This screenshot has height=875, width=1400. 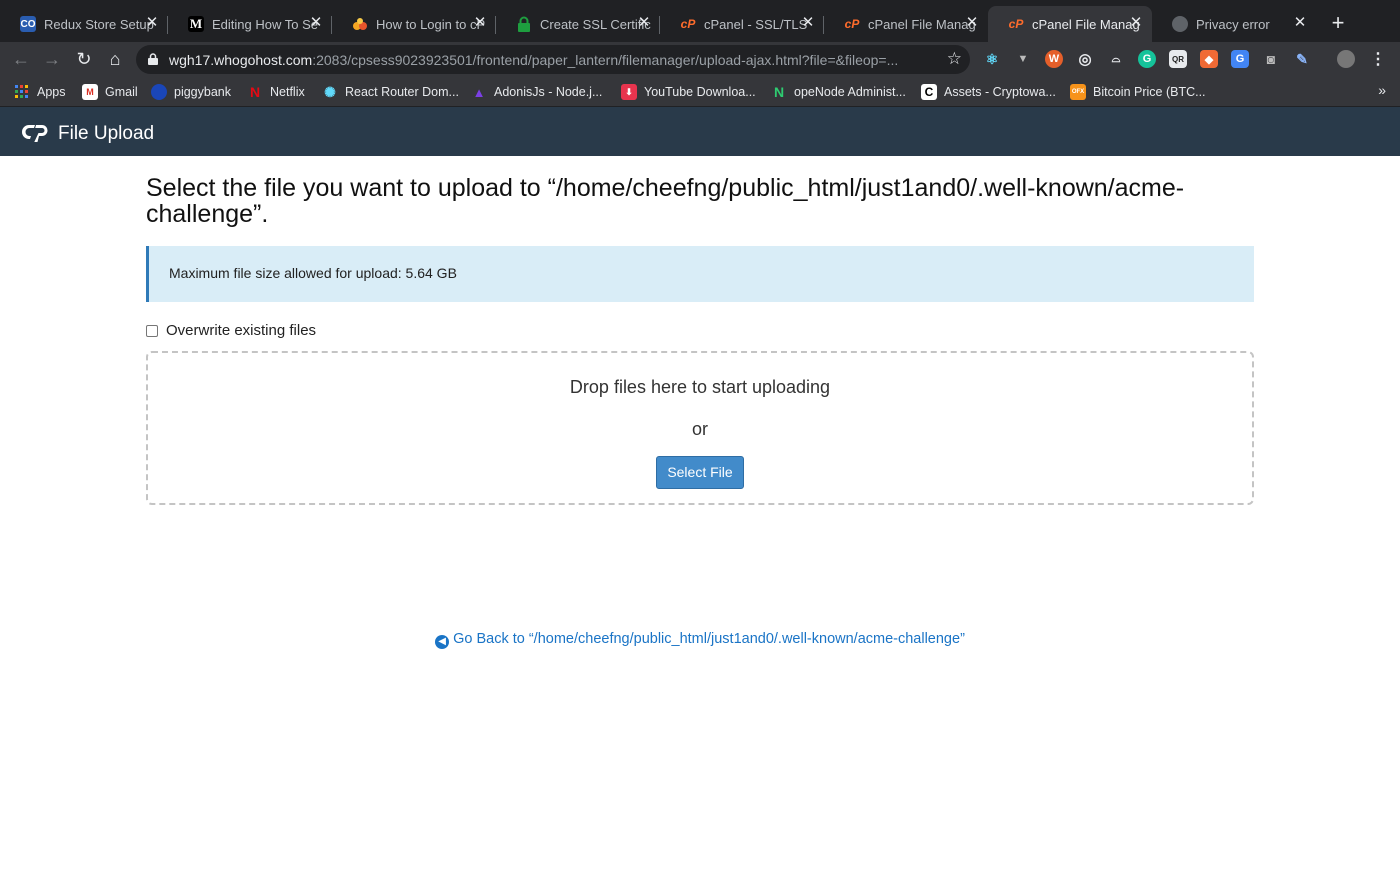 I want to click on page-header-title: File Upload, so click(x=106, y=133).